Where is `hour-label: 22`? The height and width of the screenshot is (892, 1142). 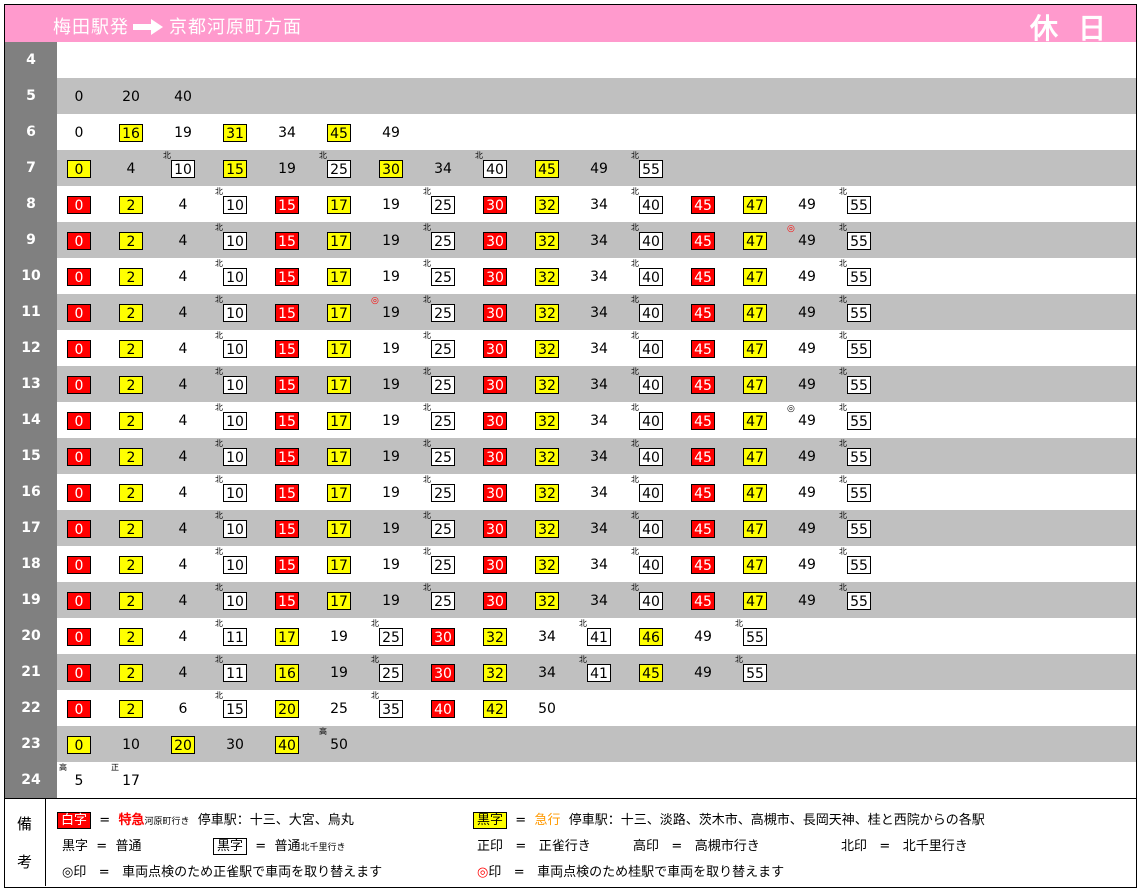 hour-label: 22 is located at coordinates (31, 708).